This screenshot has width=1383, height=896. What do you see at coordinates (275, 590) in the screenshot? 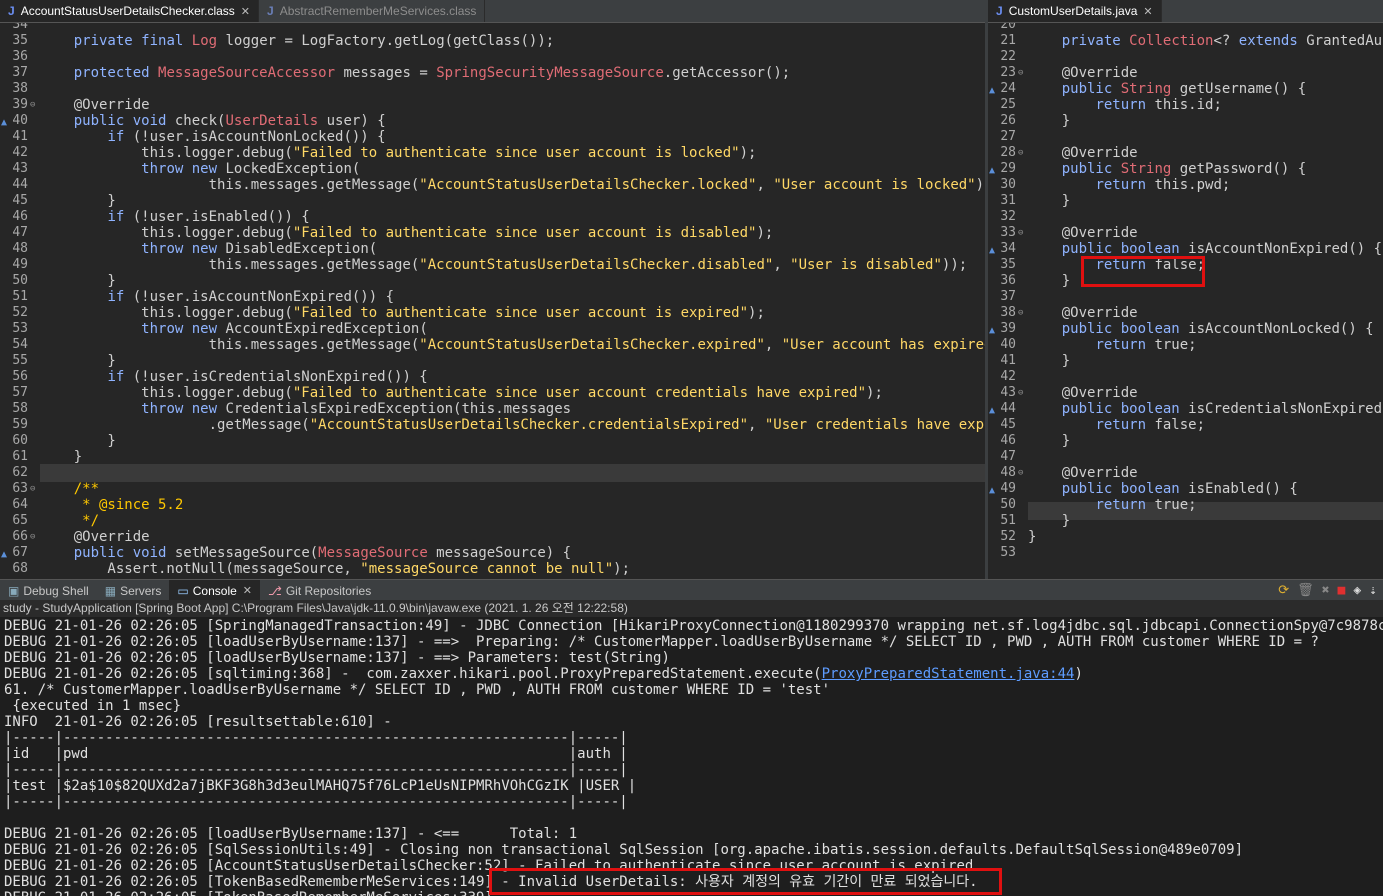
I see `git-icon: ⎇` at bounding box center [275, 590].